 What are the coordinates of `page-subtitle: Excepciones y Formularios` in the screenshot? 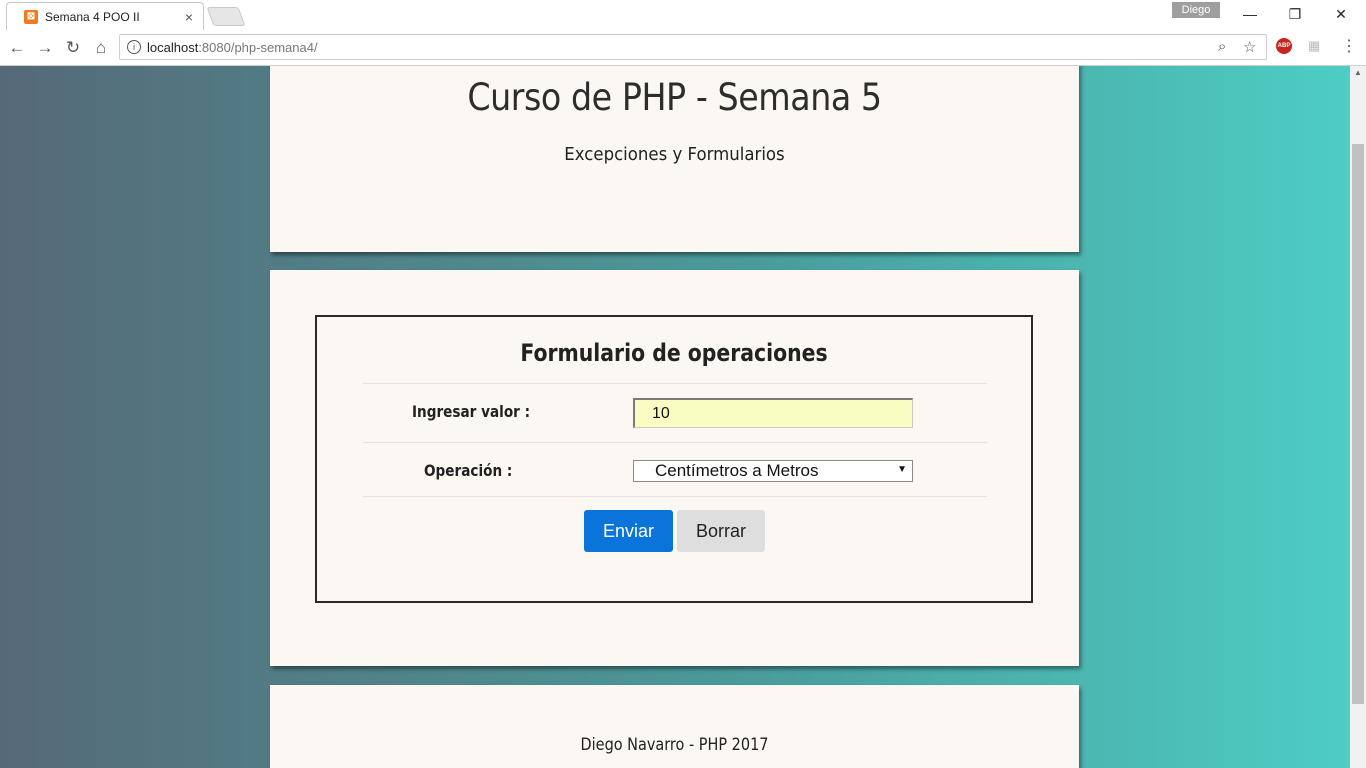 It's located at (674, 154).